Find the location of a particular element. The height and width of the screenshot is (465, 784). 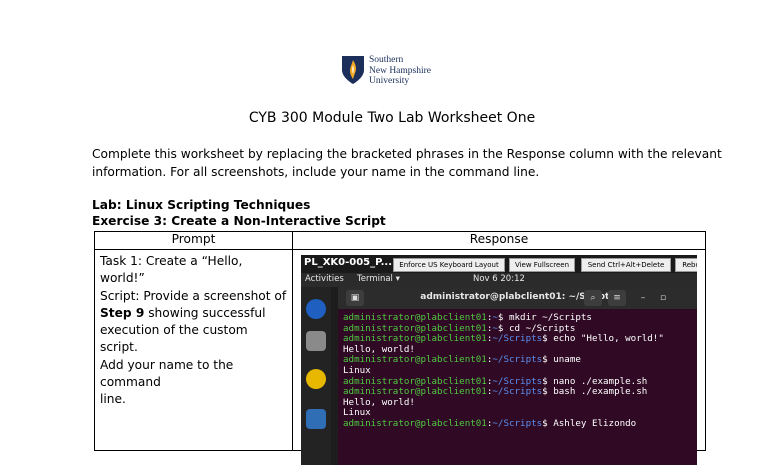

lab-heading: Lab: Linux Scripting Techniques is located at coordinates (201, 205).